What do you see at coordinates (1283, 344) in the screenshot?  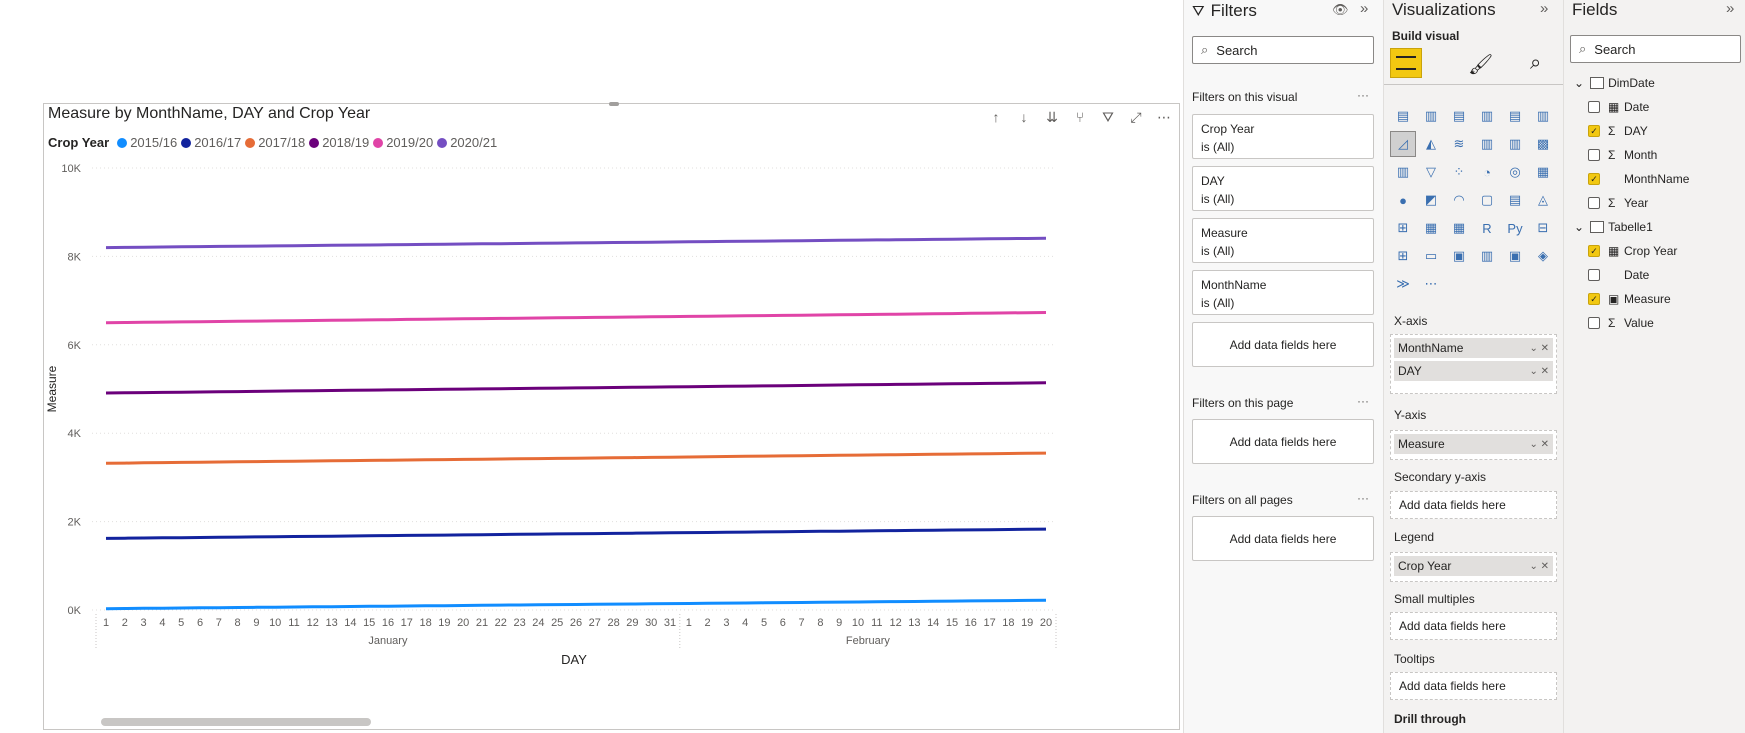 I see `add-visual-filter-drop: Add data fields here` at bounding box center [1283, 344].